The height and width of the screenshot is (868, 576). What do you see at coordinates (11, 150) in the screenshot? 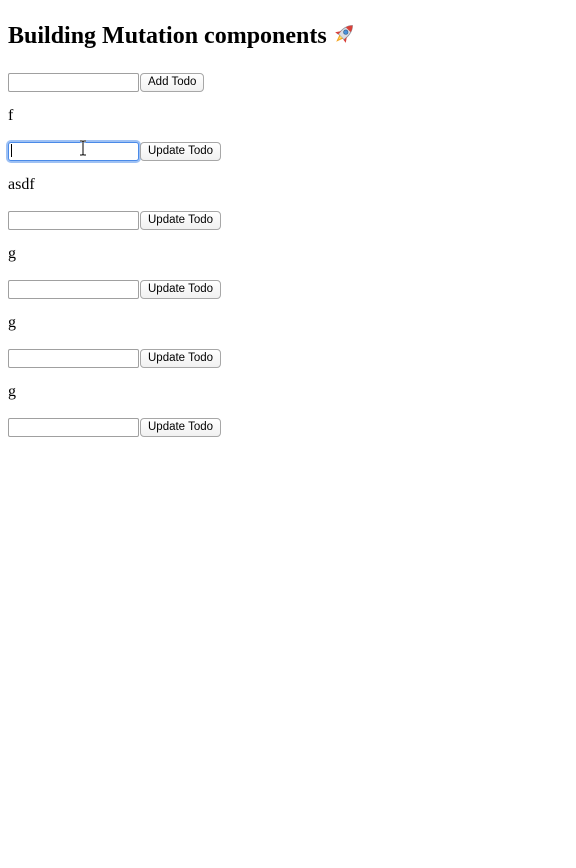
I see `text-caret` at bounding box center [11, 150].